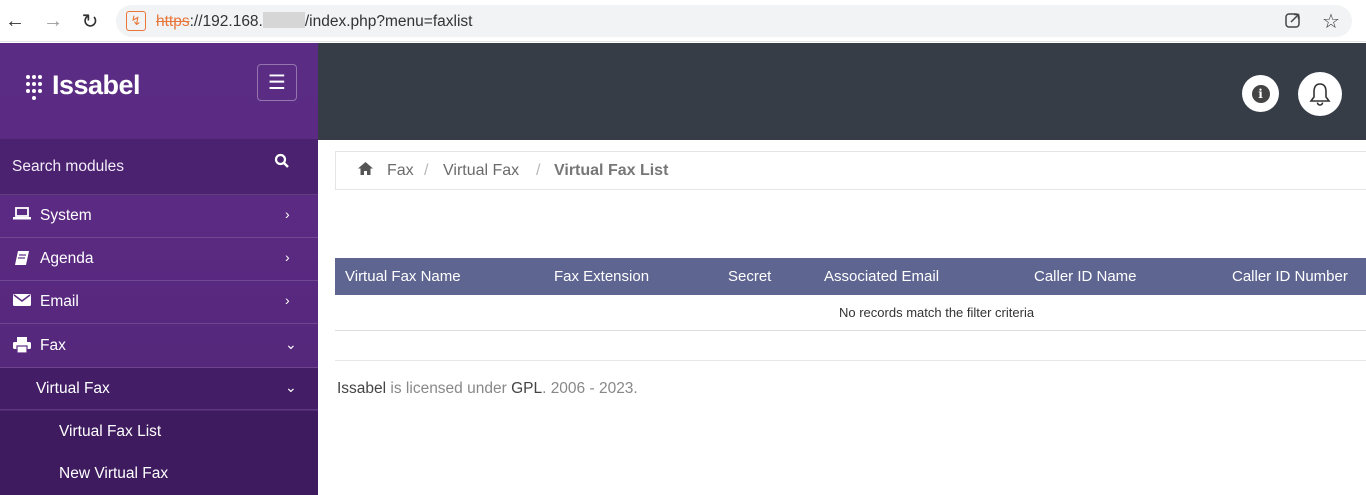  I want to click on sidebar-subitem-new-virtual-fax: New Virtual Fax, so click(159, 474).